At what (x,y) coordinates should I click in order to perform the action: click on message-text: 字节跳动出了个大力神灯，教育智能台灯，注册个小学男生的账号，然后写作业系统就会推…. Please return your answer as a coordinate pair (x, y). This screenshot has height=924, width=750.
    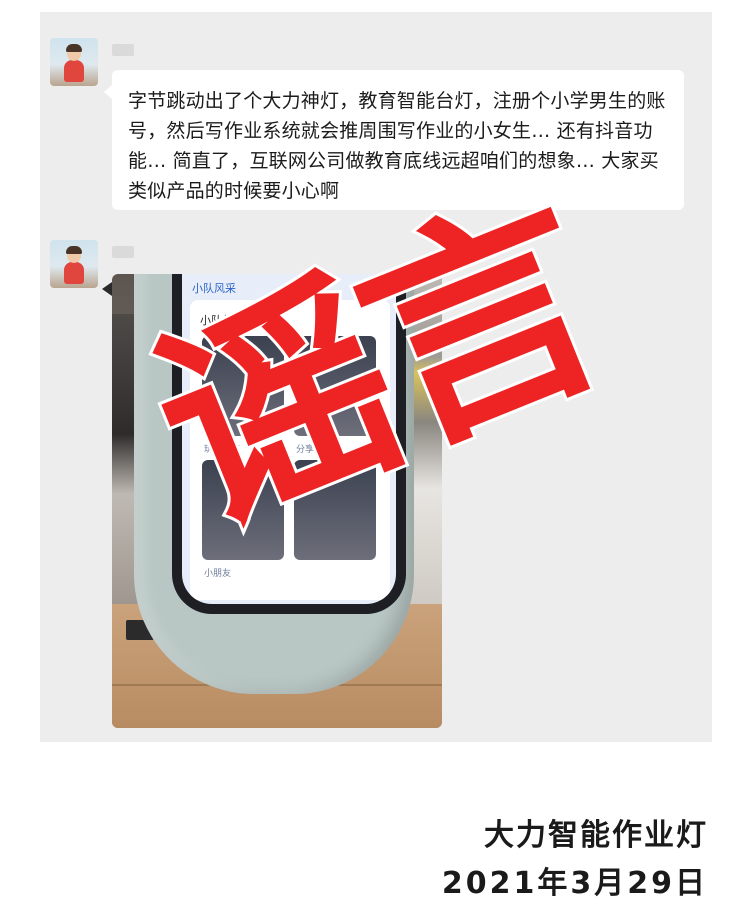
    Looking at the image, I should click on (397, 146).